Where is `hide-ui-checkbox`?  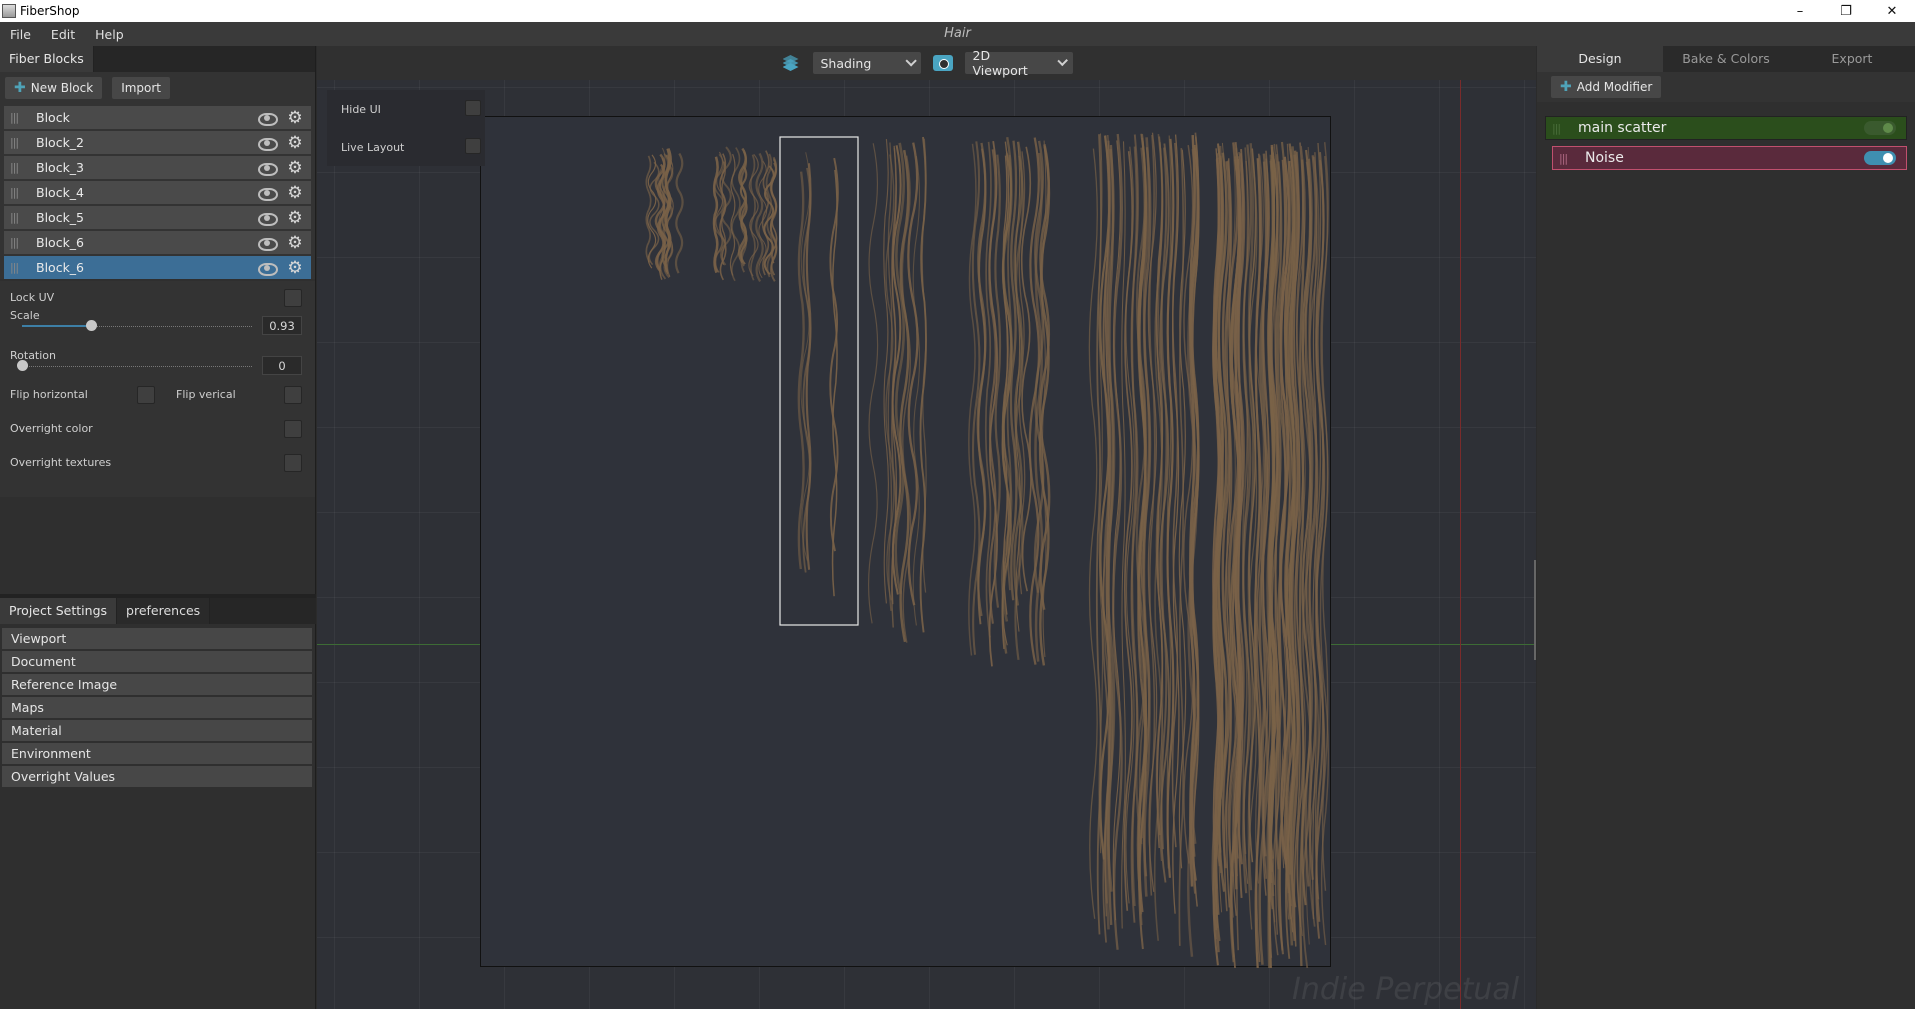 hide-ui-checkbox is located at coordinates (473, 108).